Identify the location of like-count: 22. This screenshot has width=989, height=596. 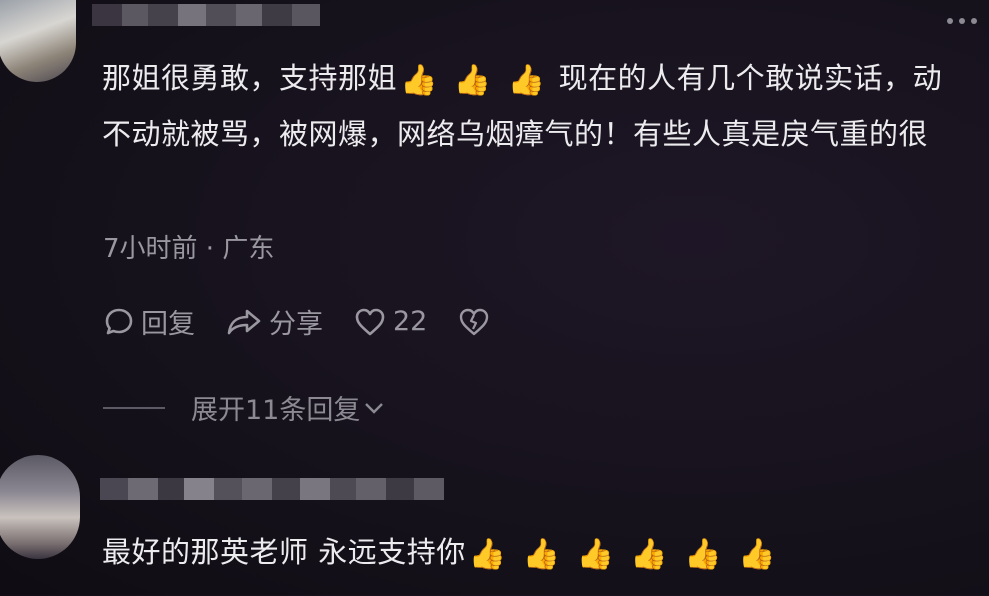
(410, 321).